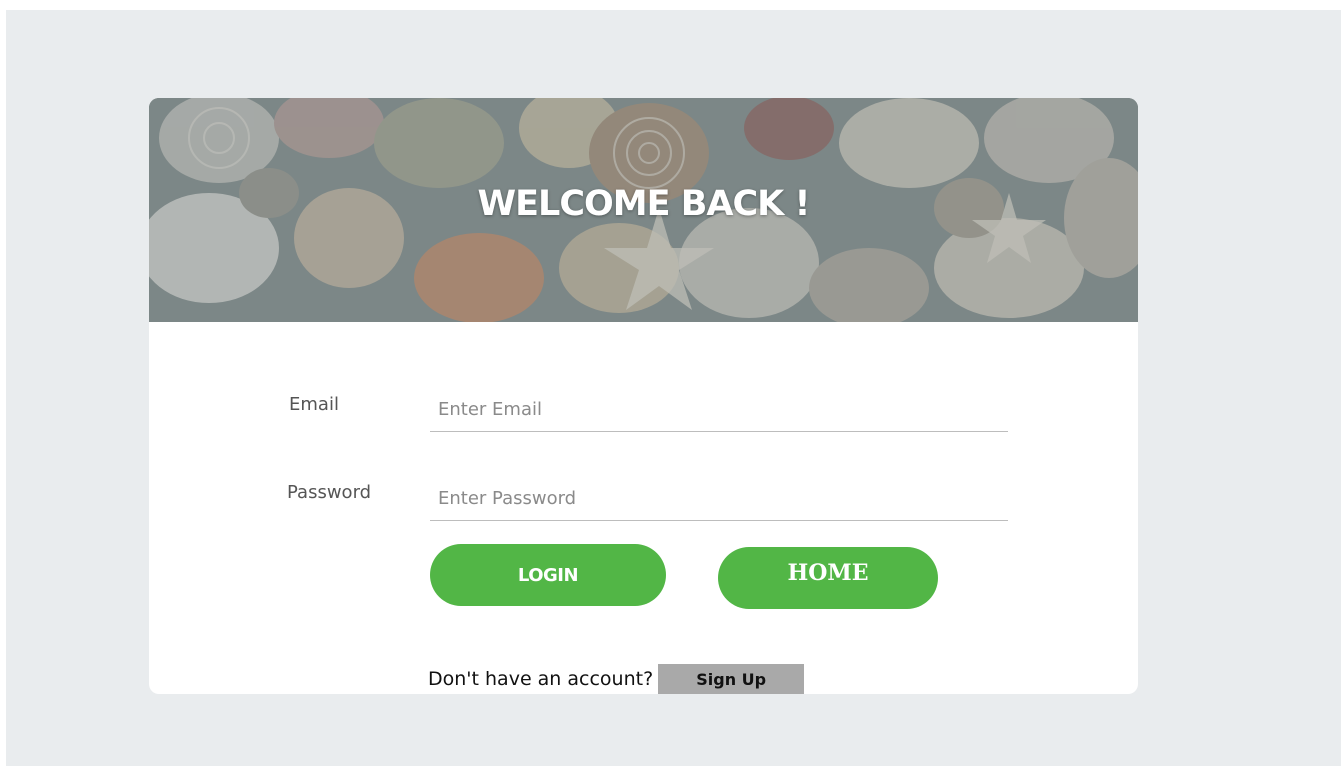  I want to click on password-label: Password, so click(329, 492).